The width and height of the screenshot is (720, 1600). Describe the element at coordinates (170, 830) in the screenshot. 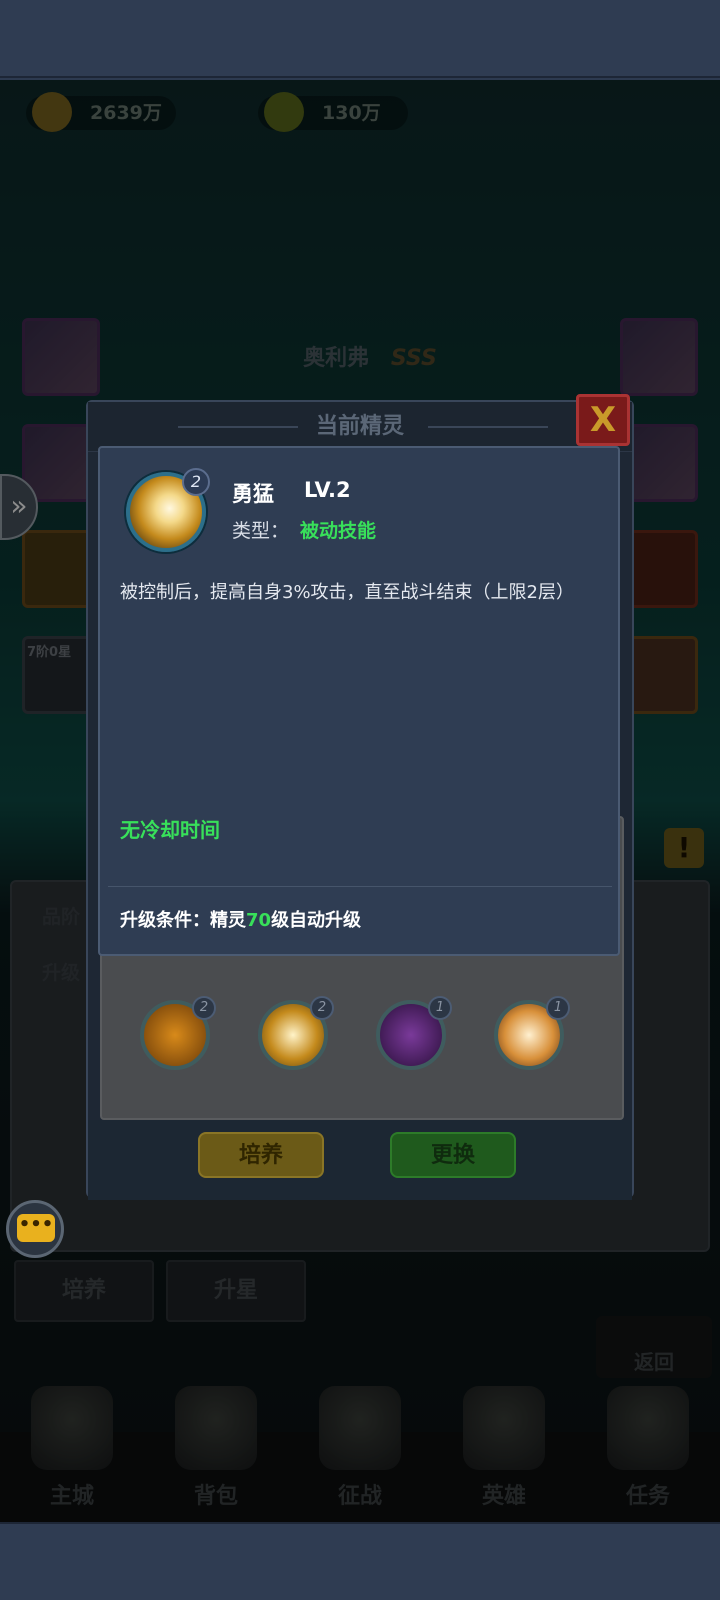

I see `skill-cooldown: 无冷却时间` at that location.